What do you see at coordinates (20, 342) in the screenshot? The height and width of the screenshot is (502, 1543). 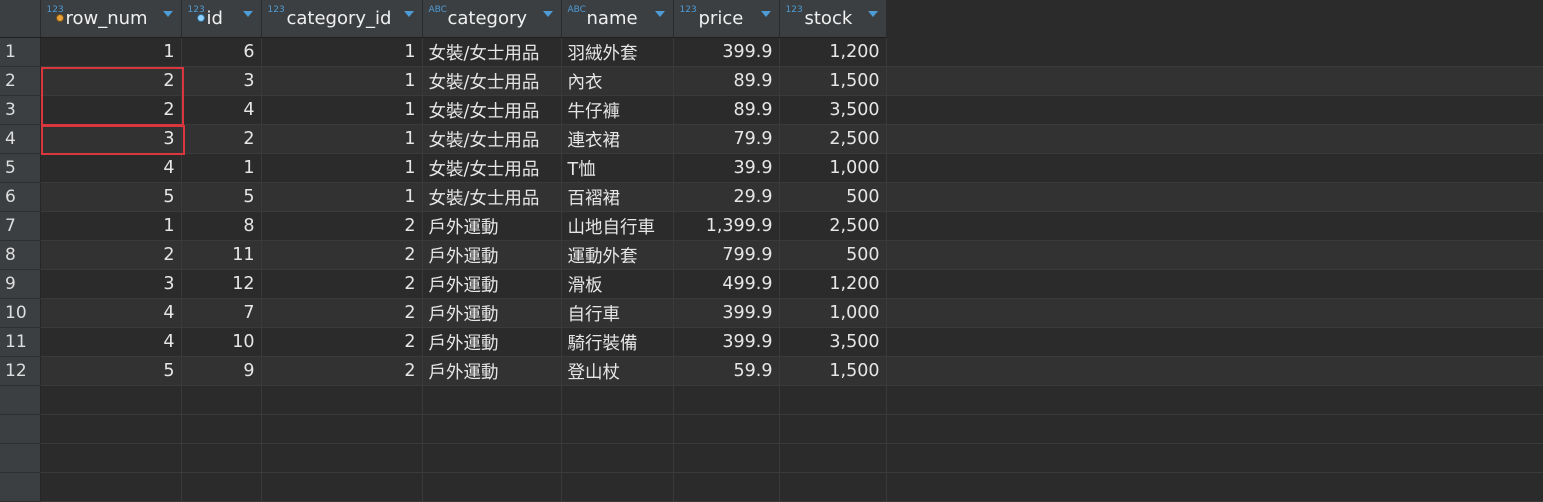 I see `row-number: 11` at bounding box center [20, 342].